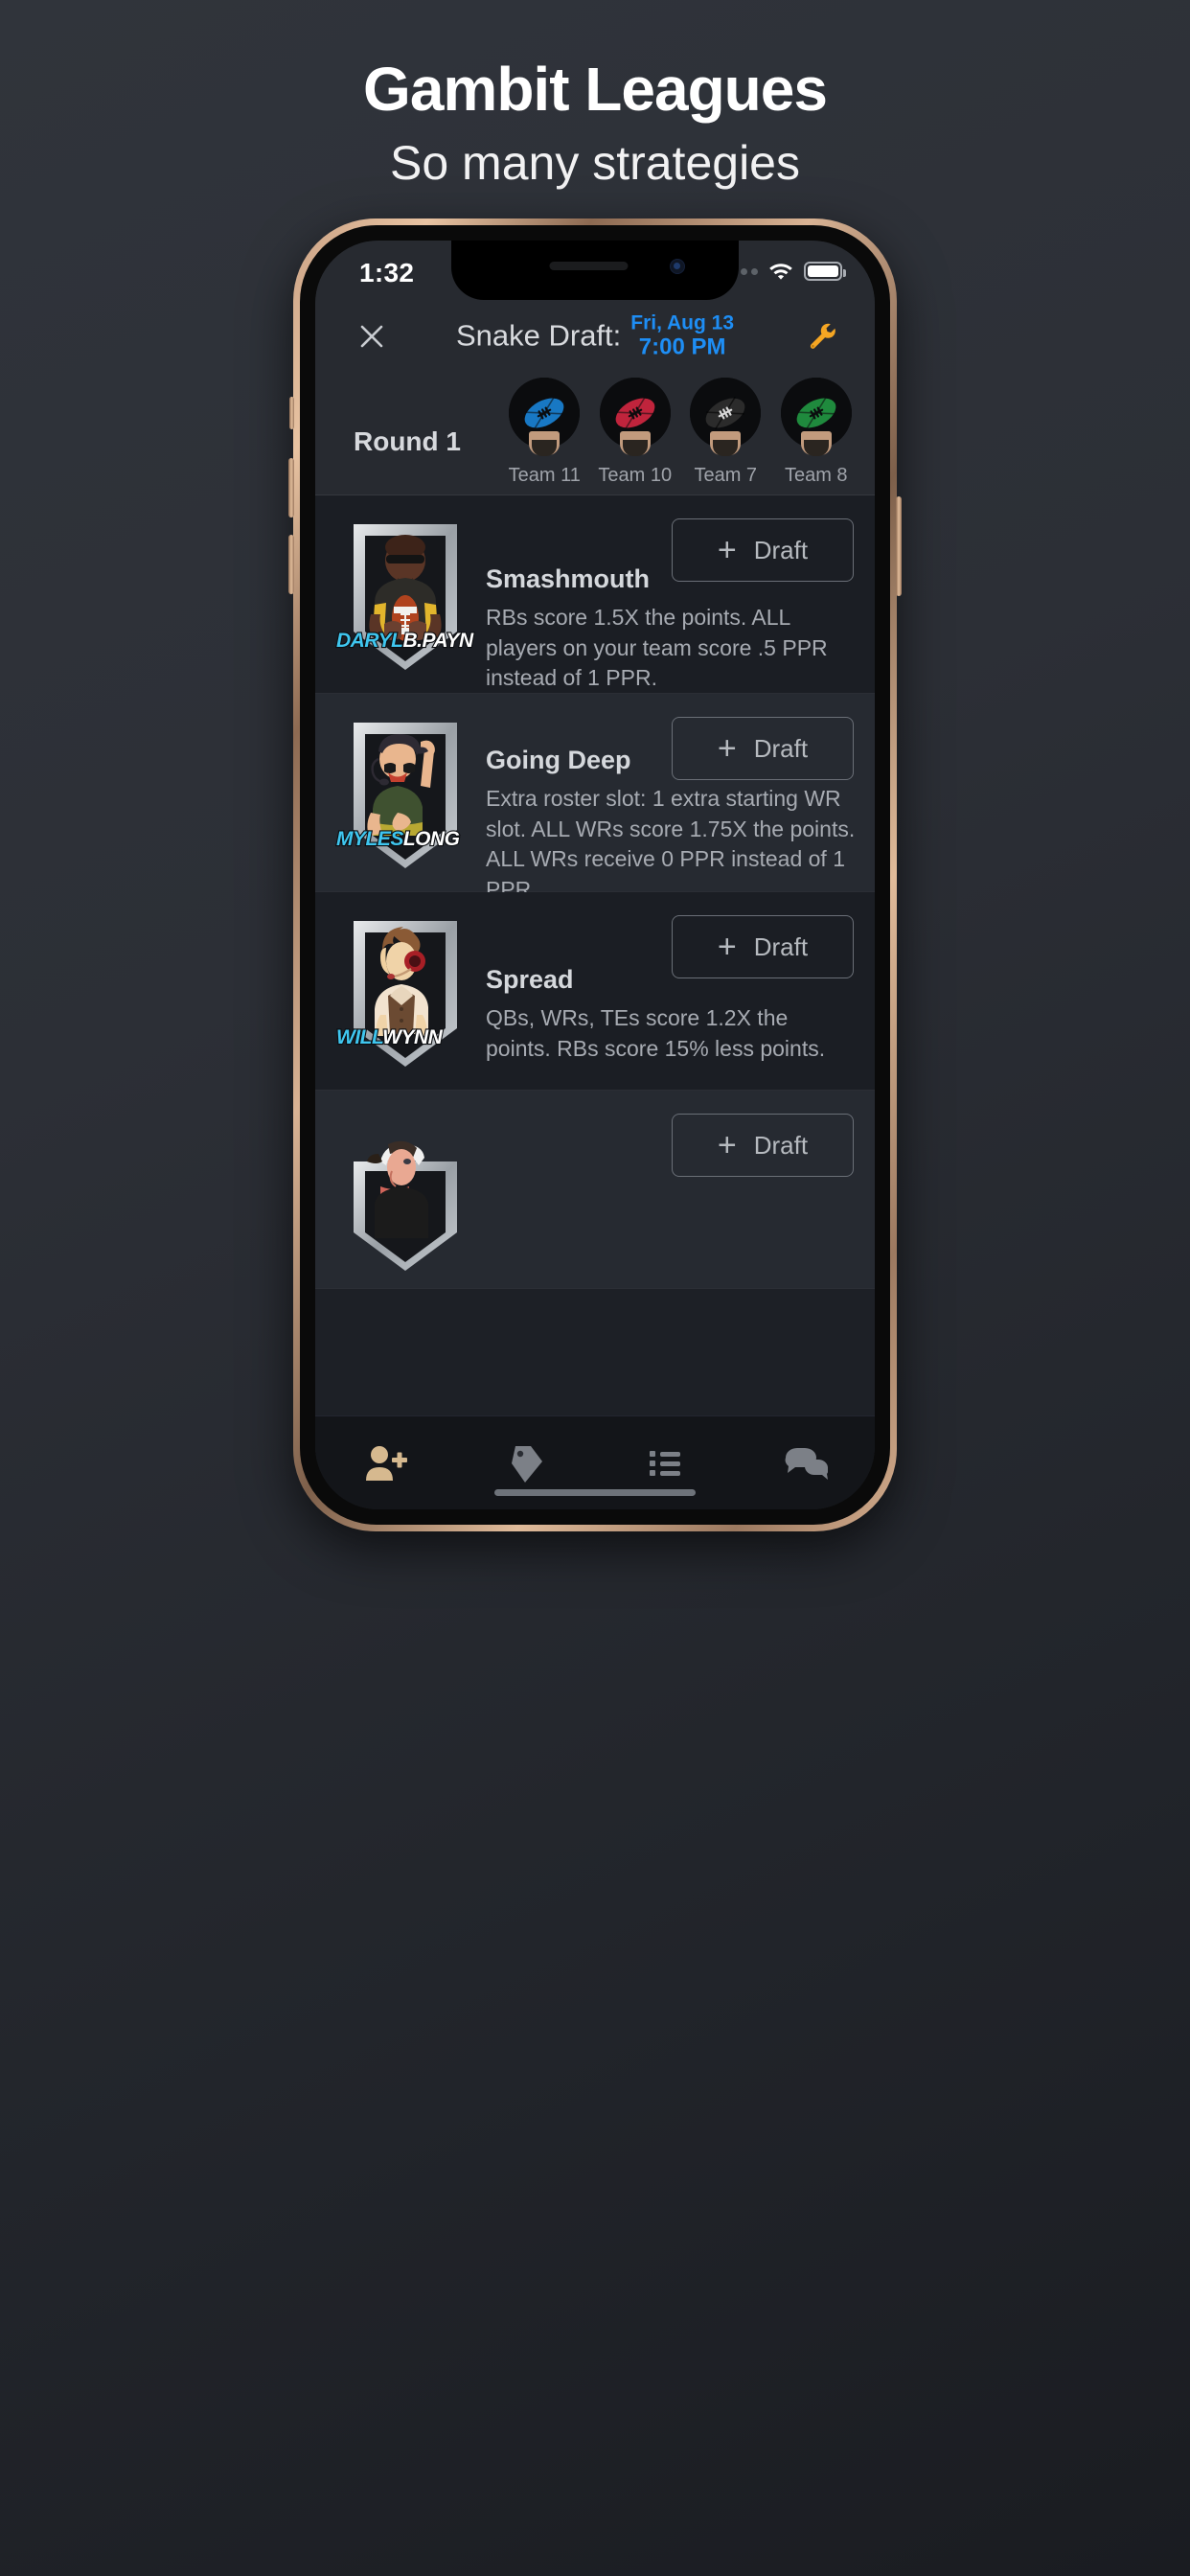 This screenshot has width=1190, height=2576. I want to click on nav-center-group: Snake Draft: Fri, Aug 13 7:00 PM, so click(595, 335).